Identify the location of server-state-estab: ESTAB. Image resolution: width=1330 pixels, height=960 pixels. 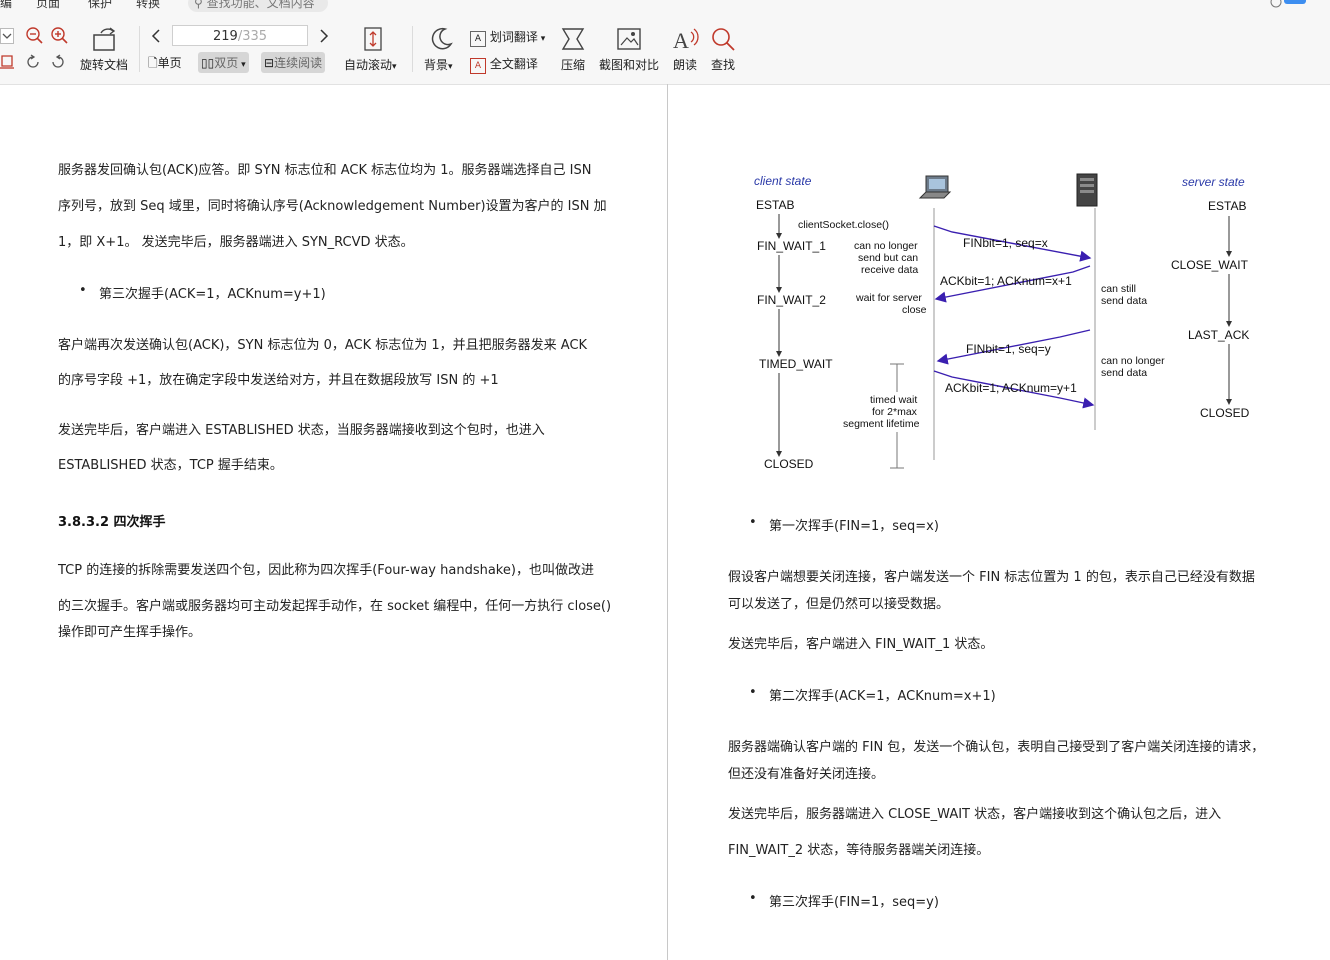
(1227, 206).